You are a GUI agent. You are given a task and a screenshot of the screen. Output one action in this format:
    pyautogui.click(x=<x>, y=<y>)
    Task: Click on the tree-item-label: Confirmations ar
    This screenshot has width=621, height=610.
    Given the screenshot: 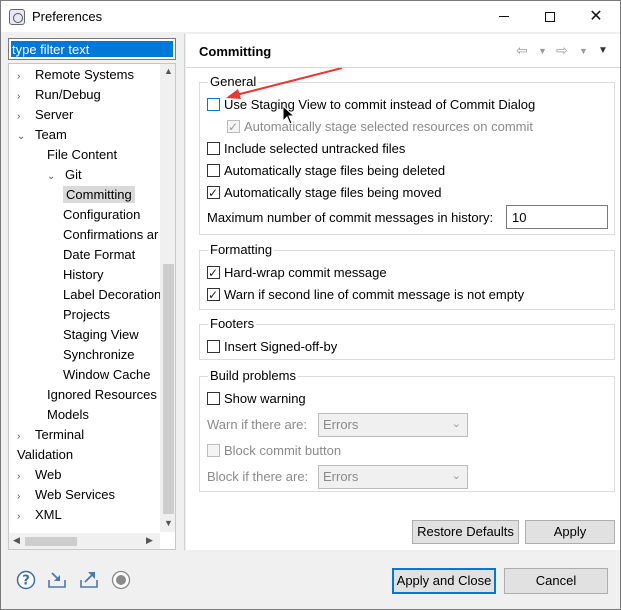 What is the action you would take?
    pyautogui.click(x=111, y=234)
    